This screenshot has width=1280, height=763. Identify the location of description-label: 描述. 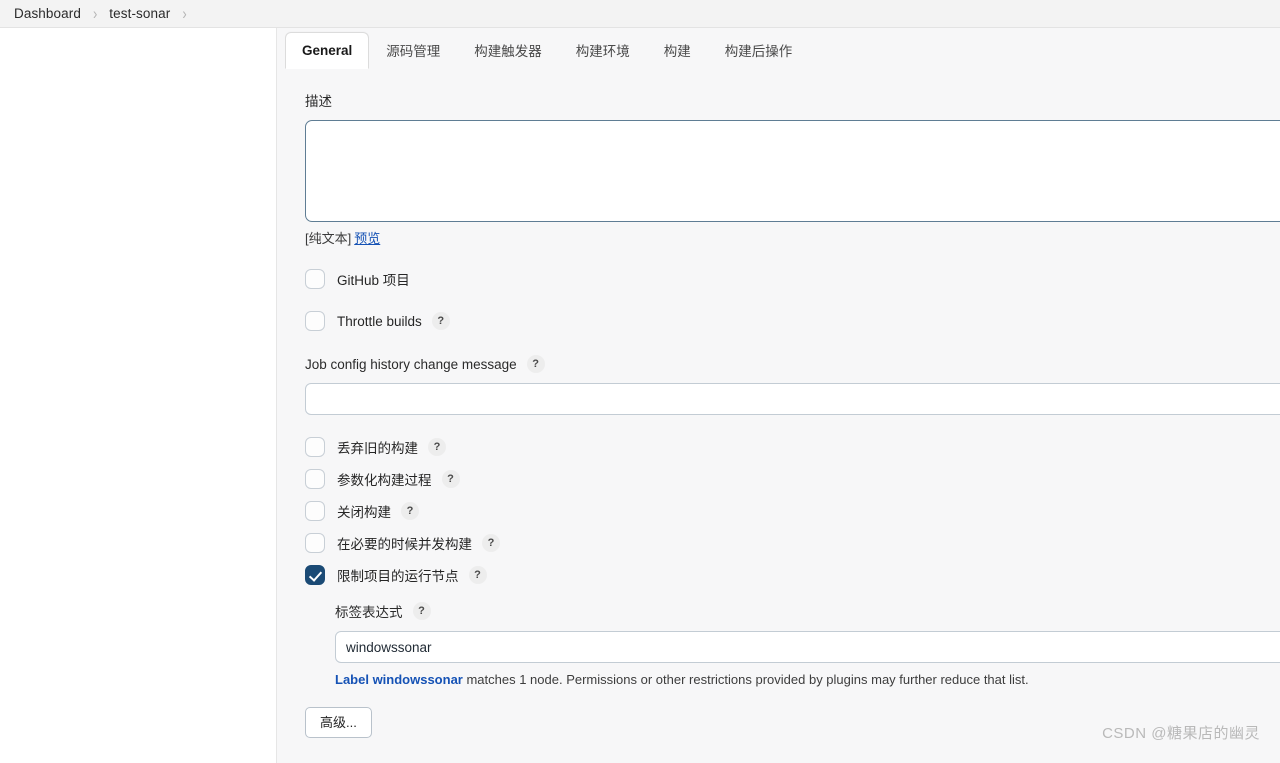
(318, 101).